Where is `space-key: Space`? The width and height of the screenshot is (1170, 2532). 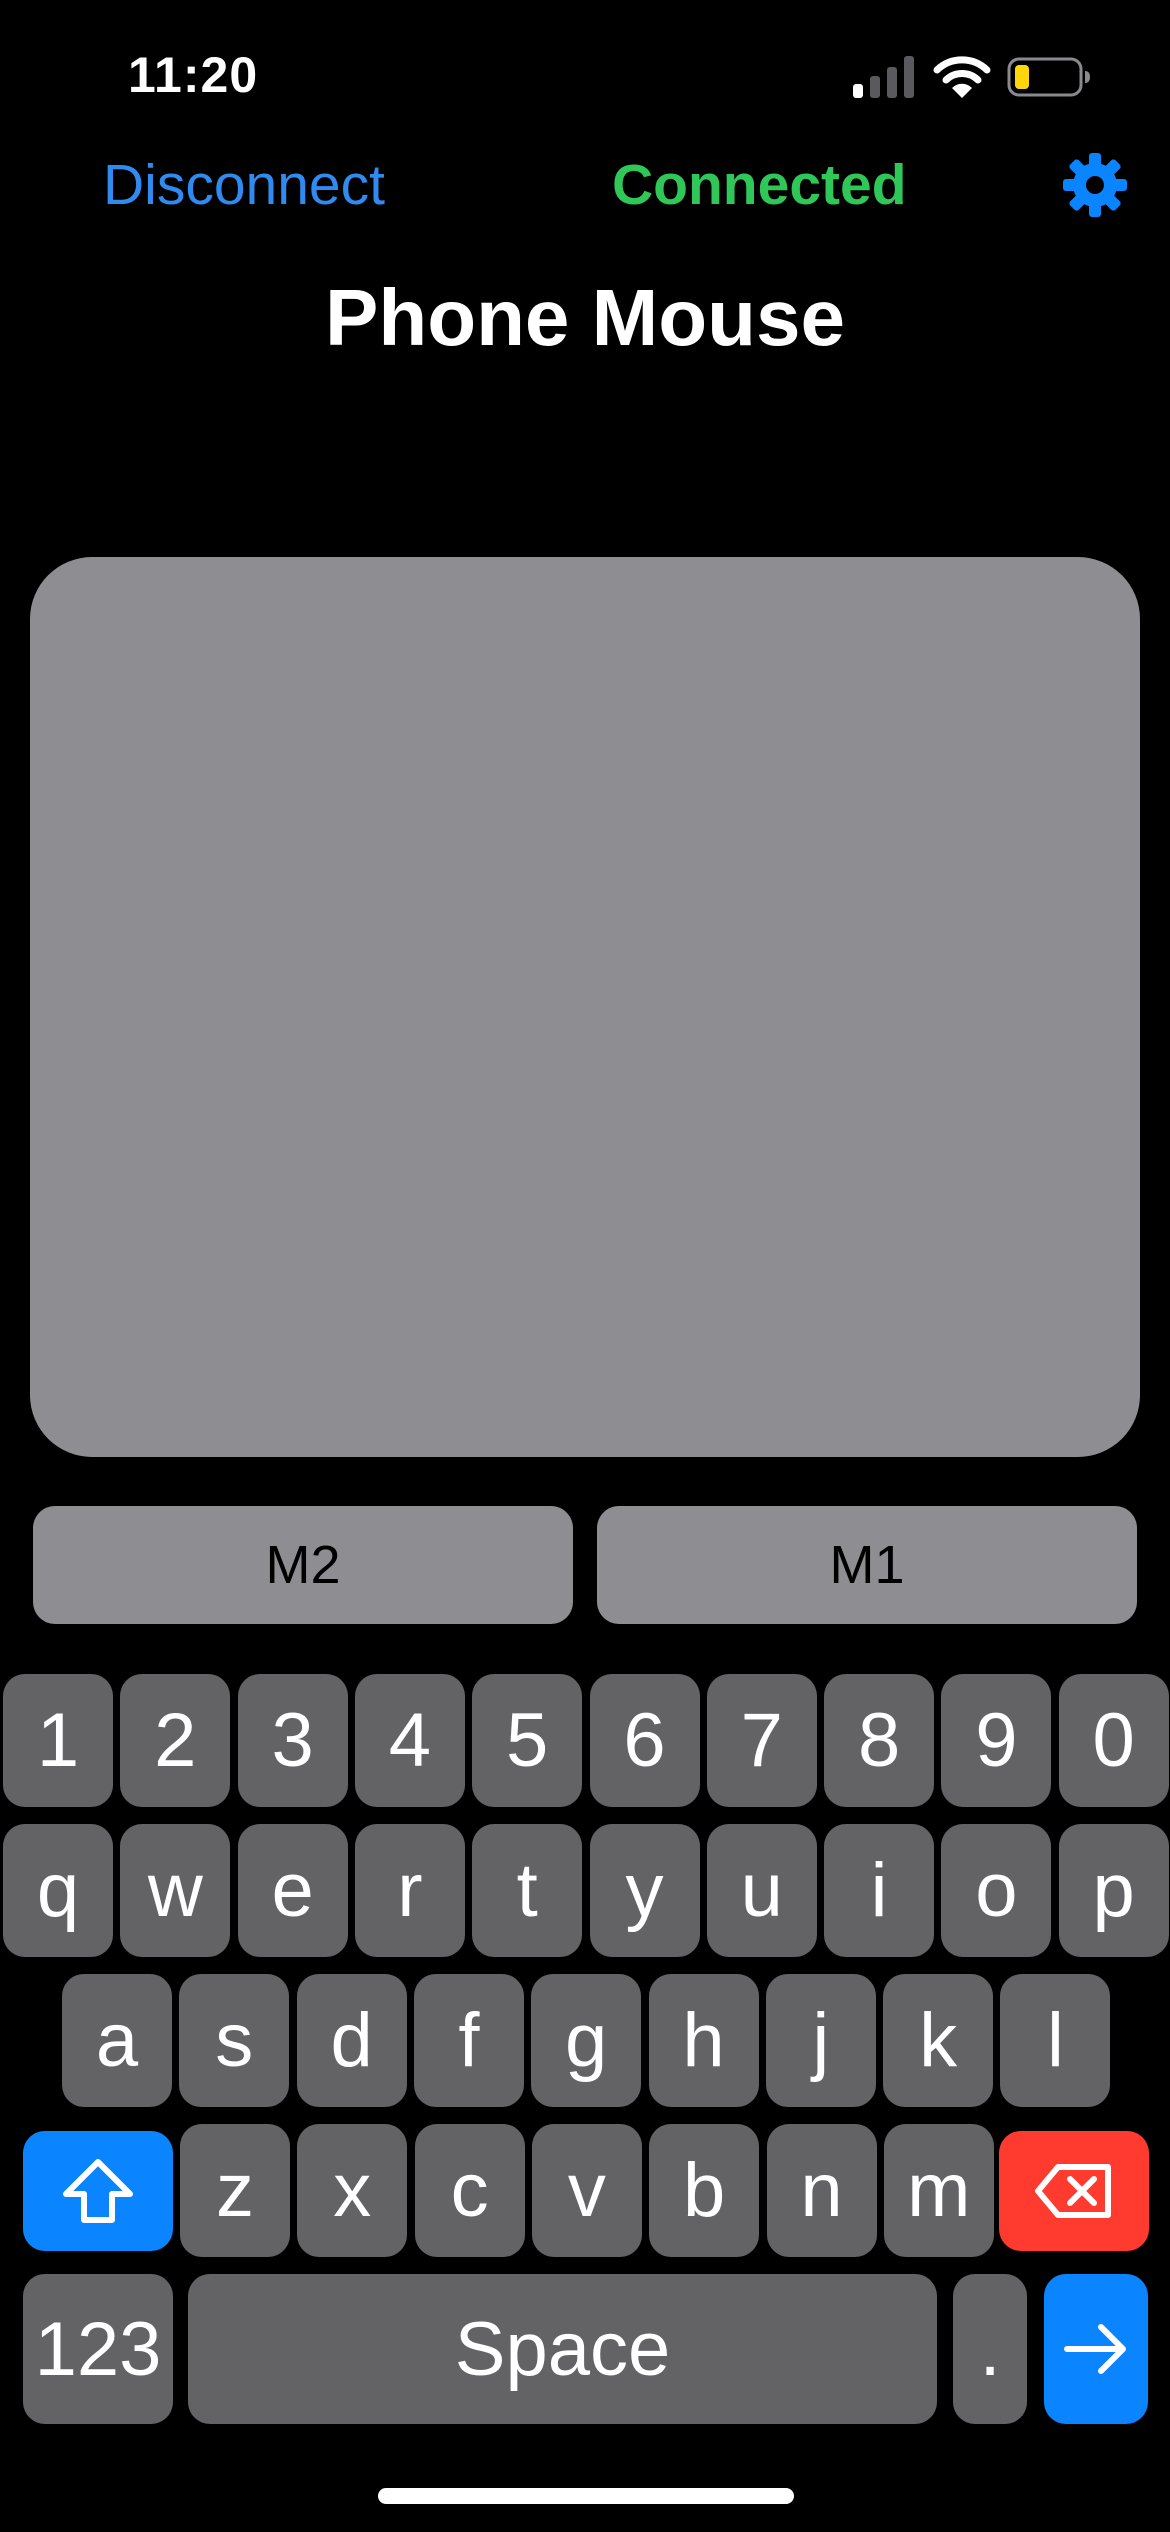 space-key: Space is located at coordinates (562, 2349).